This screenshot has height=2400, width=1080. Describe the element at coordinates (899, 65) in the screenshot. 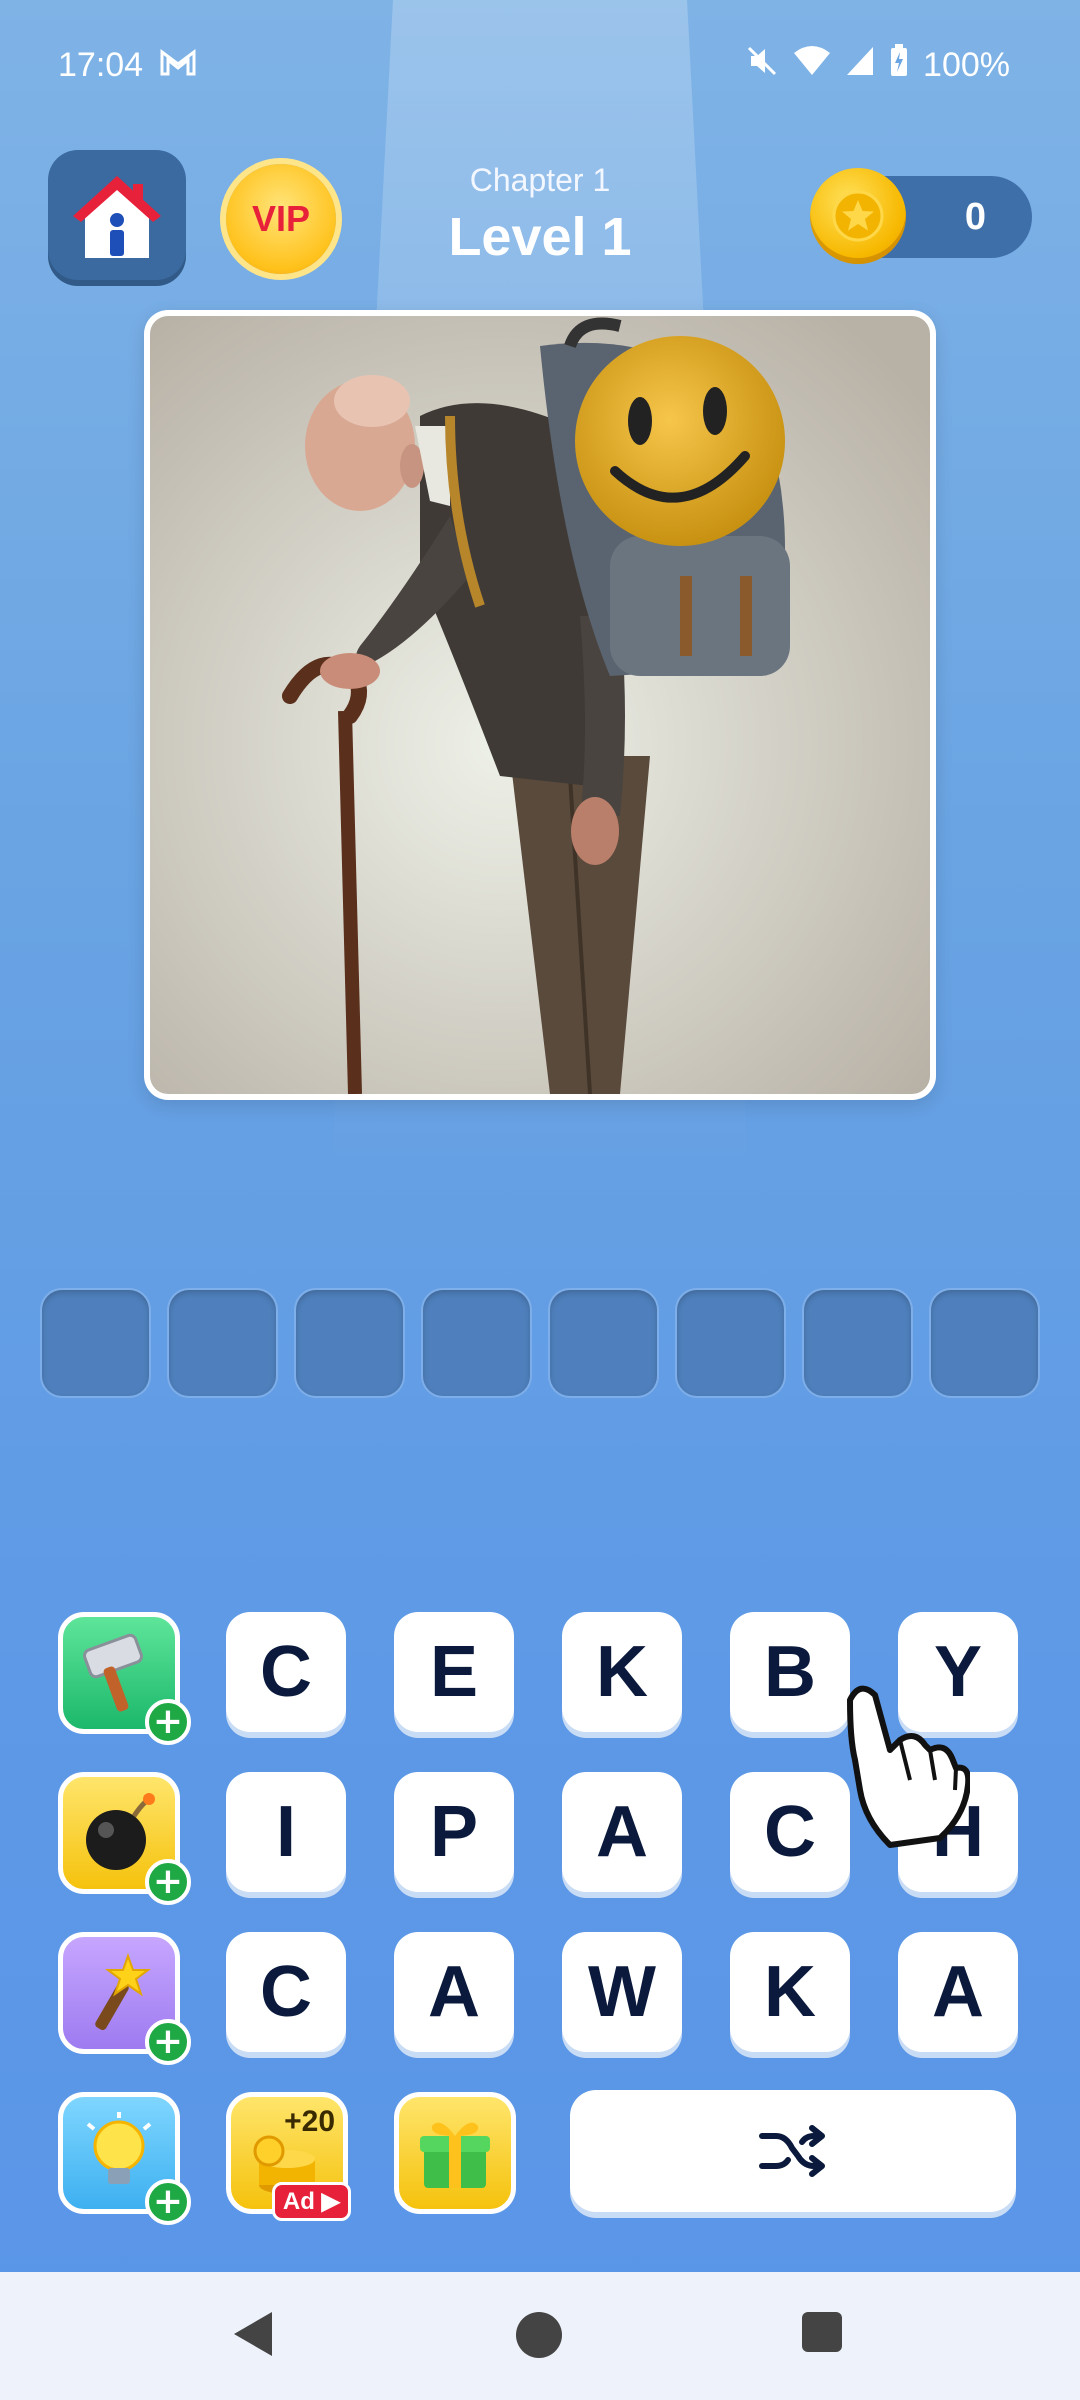

I see `battery-charging-icon` at that location.